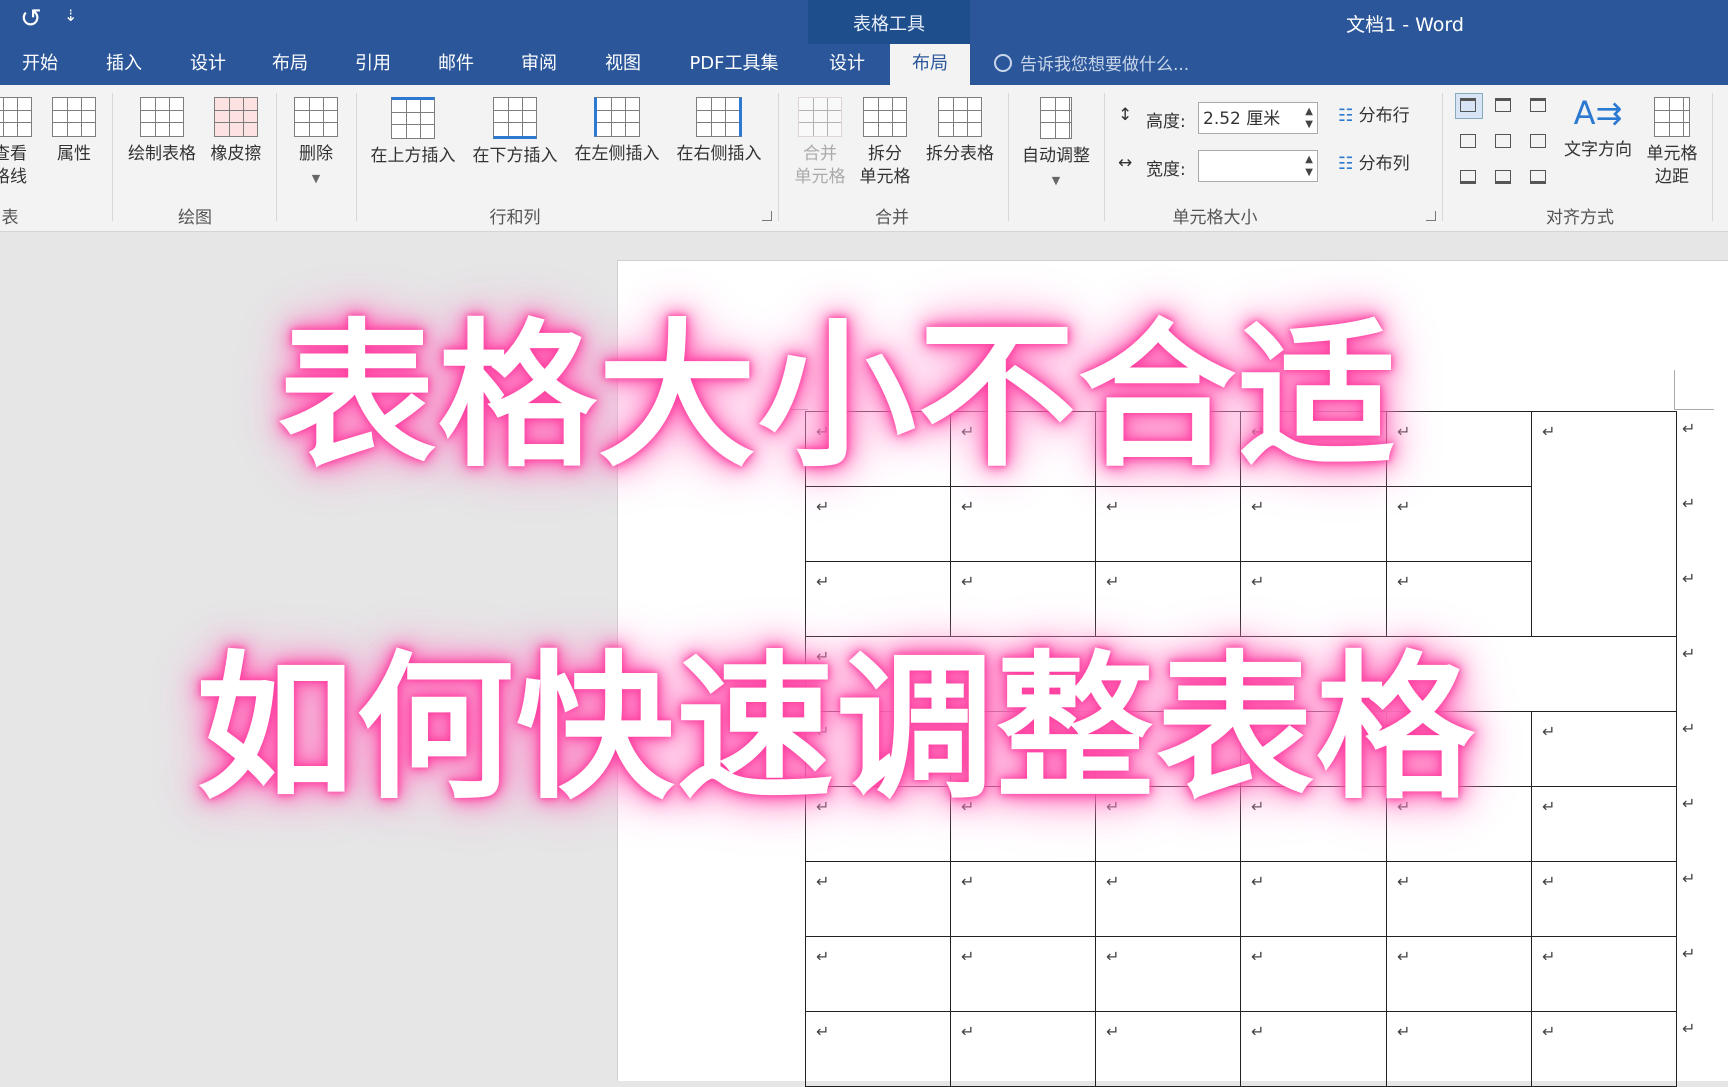  Describe the element at coordinates (1539, 178) in the screenshot. I see `align-bottom-right-button` at that location.